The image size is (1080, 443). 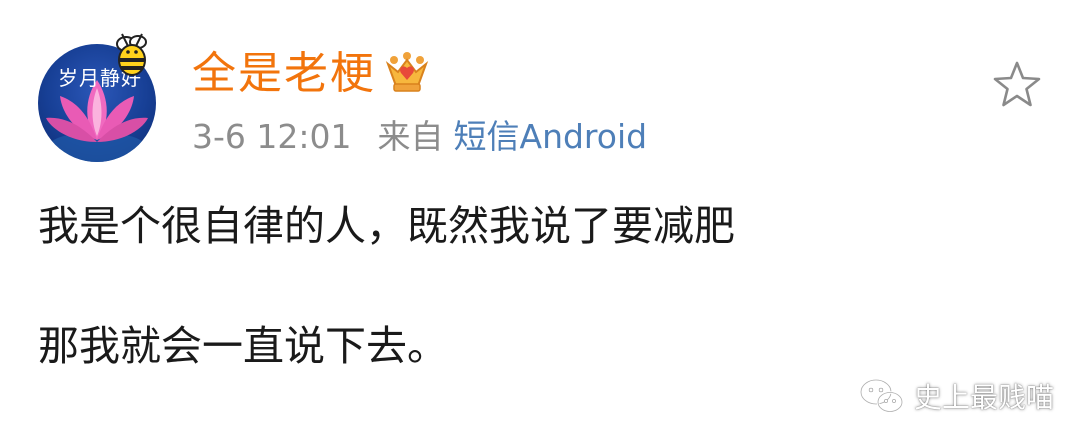 I want to click on username: 全是老梗, so click(x=284, y=74).